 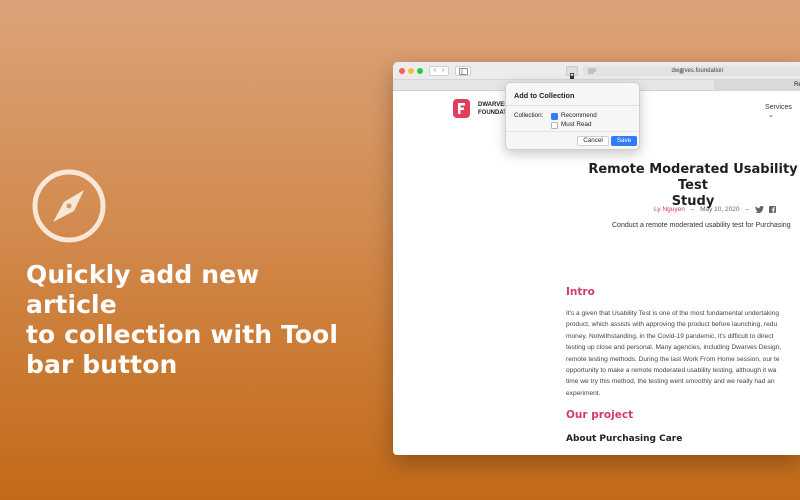 I want to click on collection-label: Collection:, so click(x=529, y=115).